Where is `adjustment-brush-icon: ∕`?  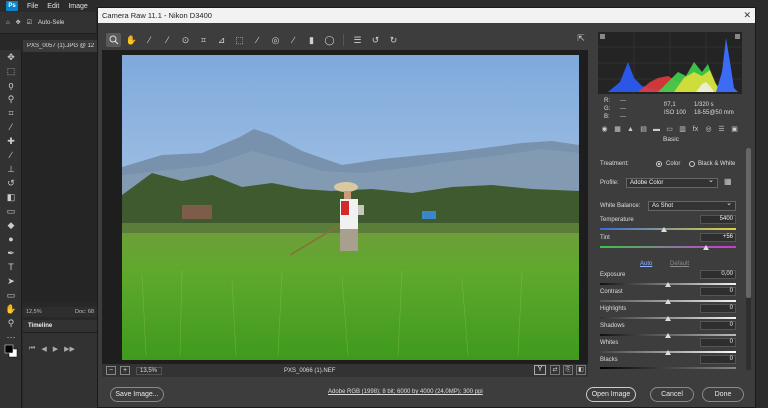
adjustment-brush-icon: ∕ is located at coordinates (293, 40).